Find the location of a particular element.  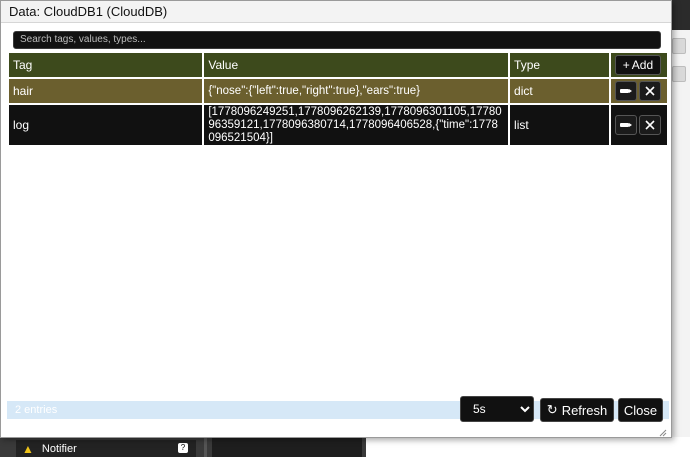

row-type: dict is located at coordinates (559, 91).